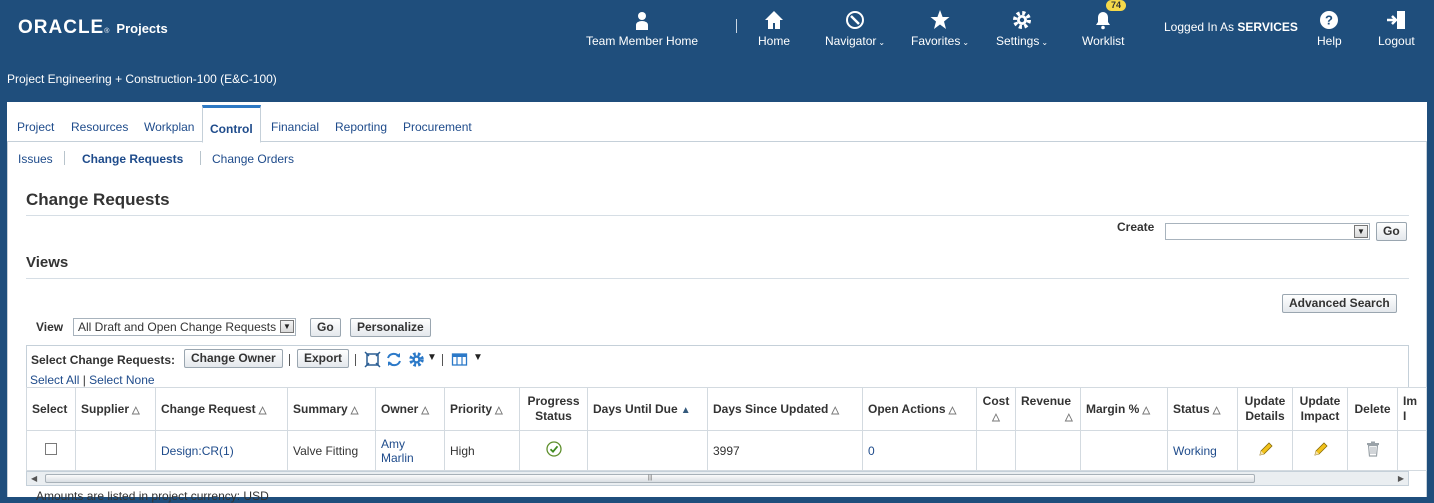 The image size is (1434, 503). Describe the element at coordinates (1401, 478) in the screenshot. I see `scroll-right-icon: ▶` at that location.